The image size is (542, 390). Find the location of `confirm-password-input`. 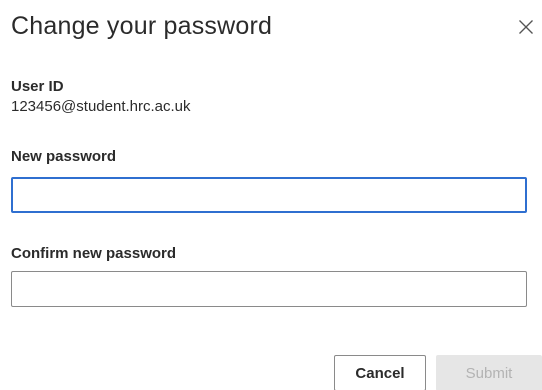

confirm-password-input is located at coordinates (269, 289).